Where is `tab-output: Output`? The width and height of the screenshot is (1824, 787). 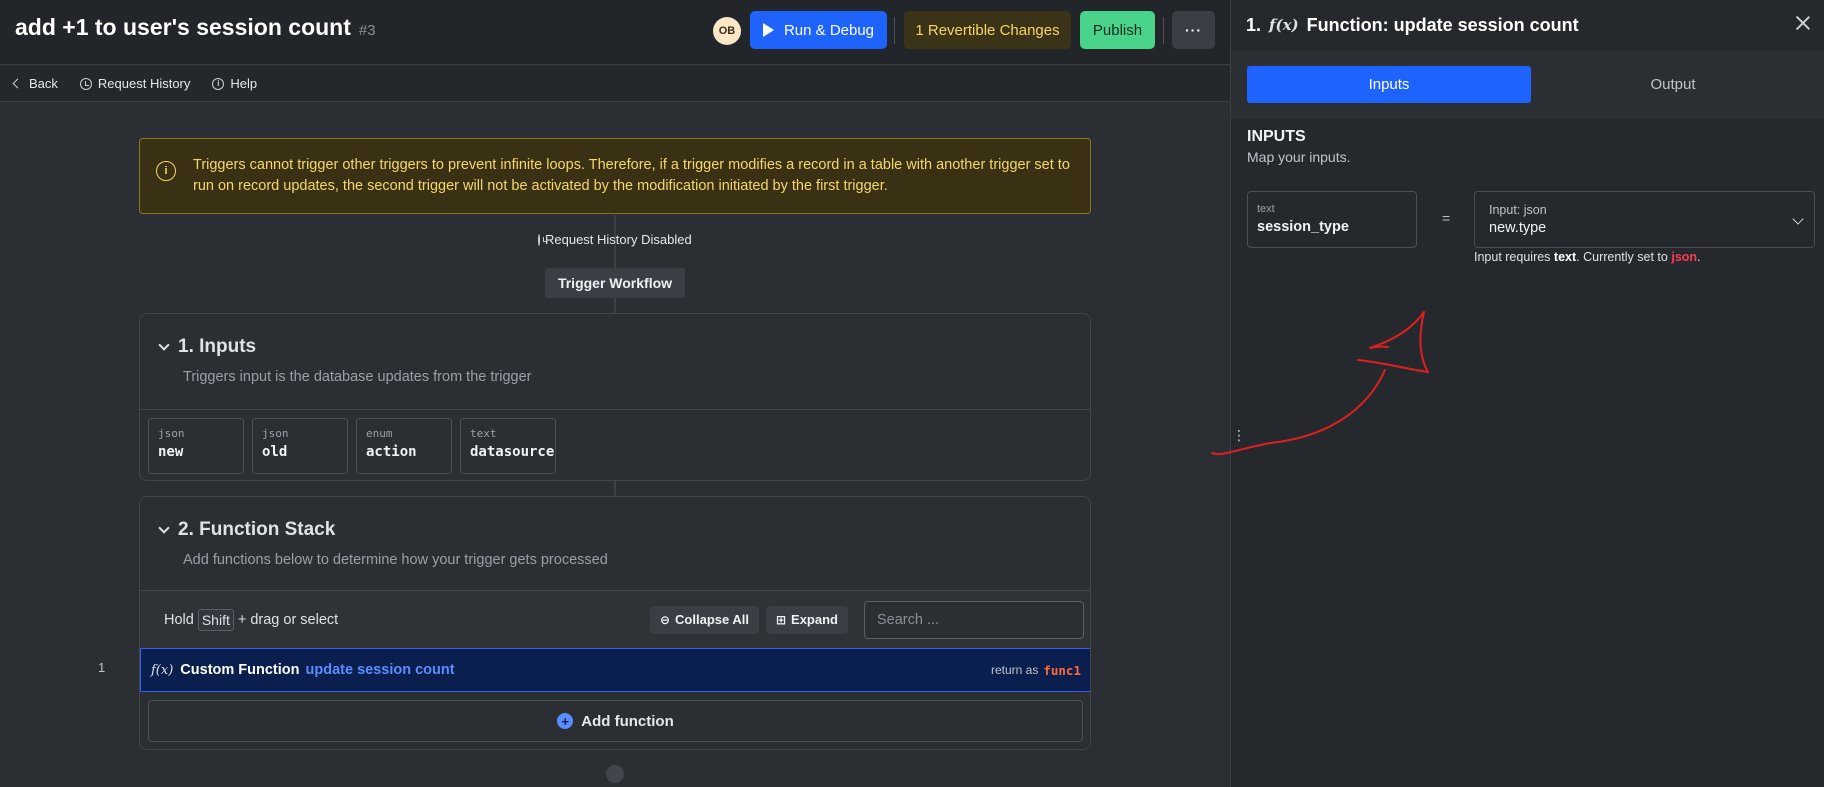 tab-output: Output is located at coordinates (1673, 84).